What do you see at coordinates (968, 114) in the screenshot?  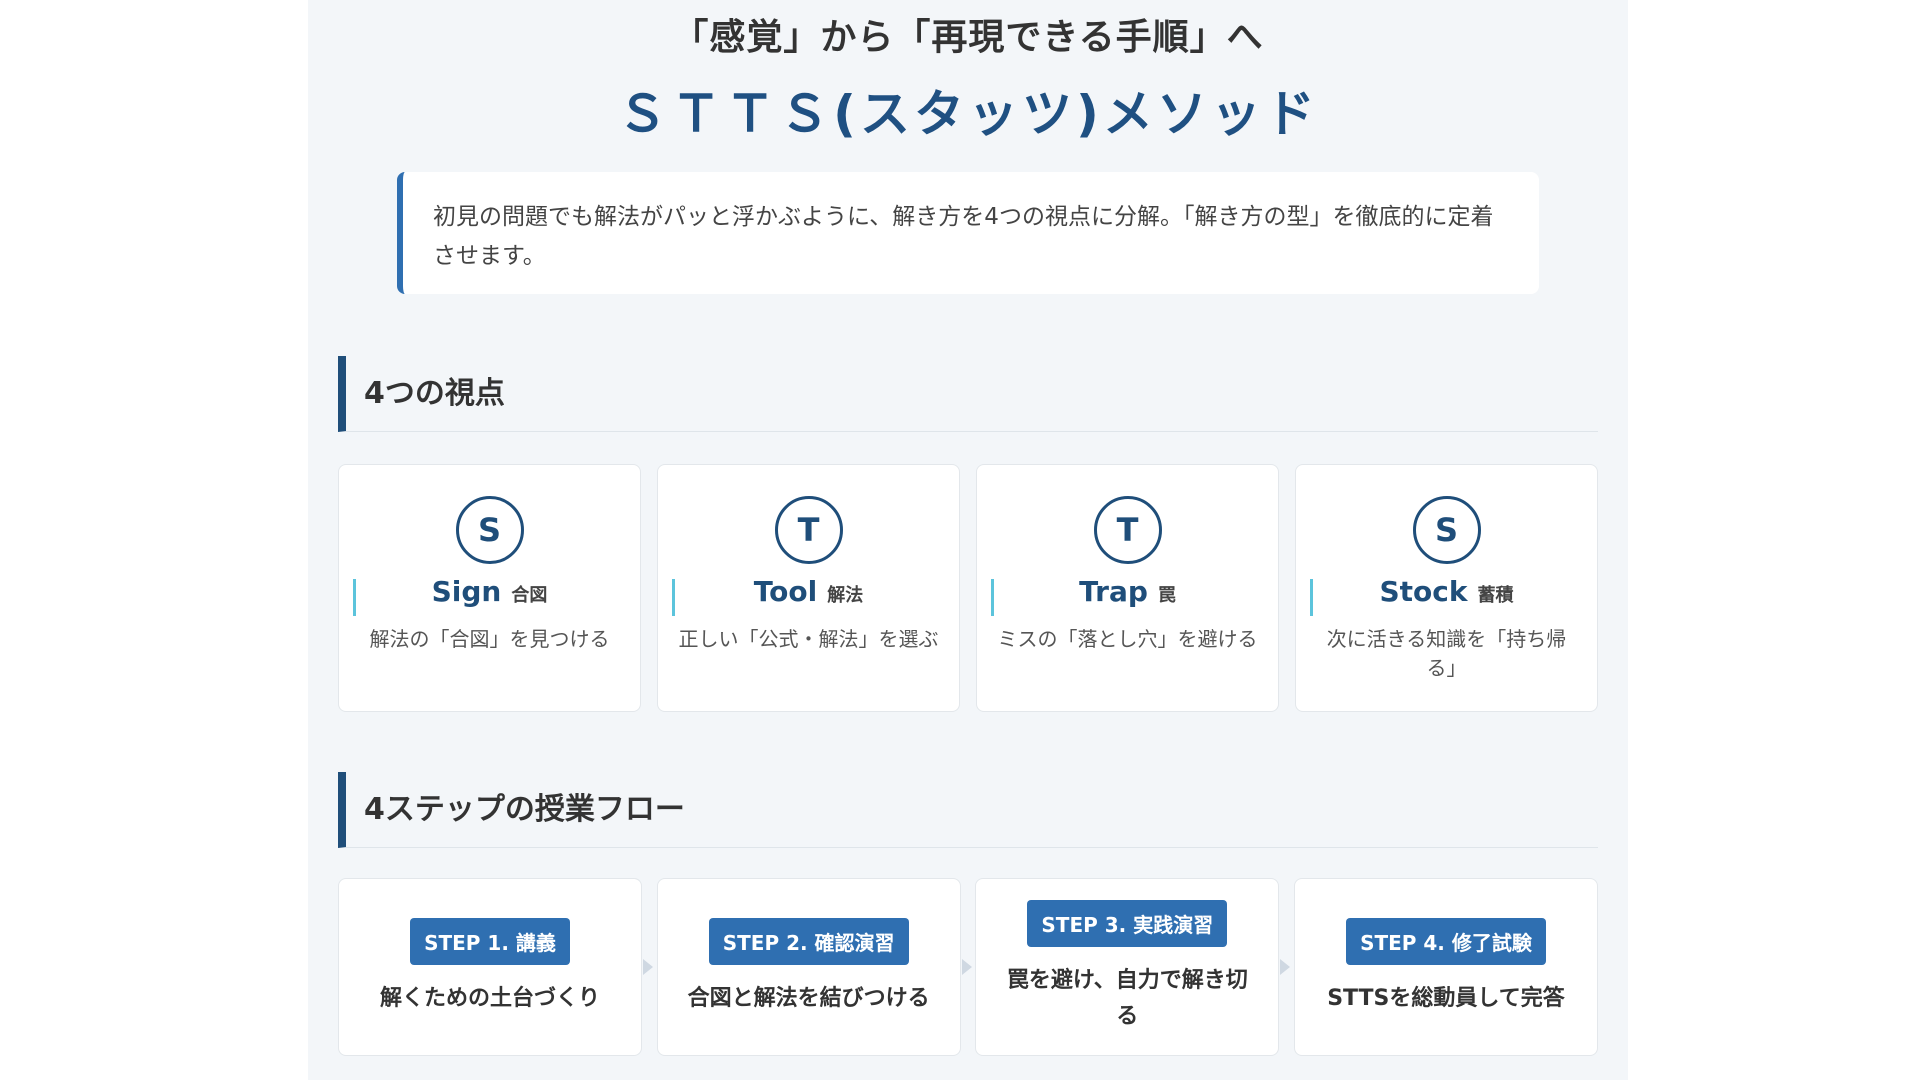 I see `hero-title: ＳＴＴＳ(スタッツ)メソッド` at bounding box center [968, 114].